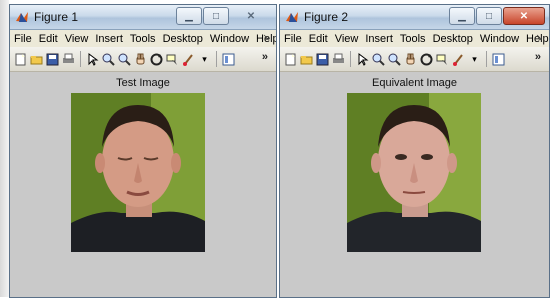 The height and width of the screenshot is (298, 552). Describe the element at coordinates (143, 17) in the screenshot. I see `title-bar: Figure 1 ▁ □ ✕` at that location.